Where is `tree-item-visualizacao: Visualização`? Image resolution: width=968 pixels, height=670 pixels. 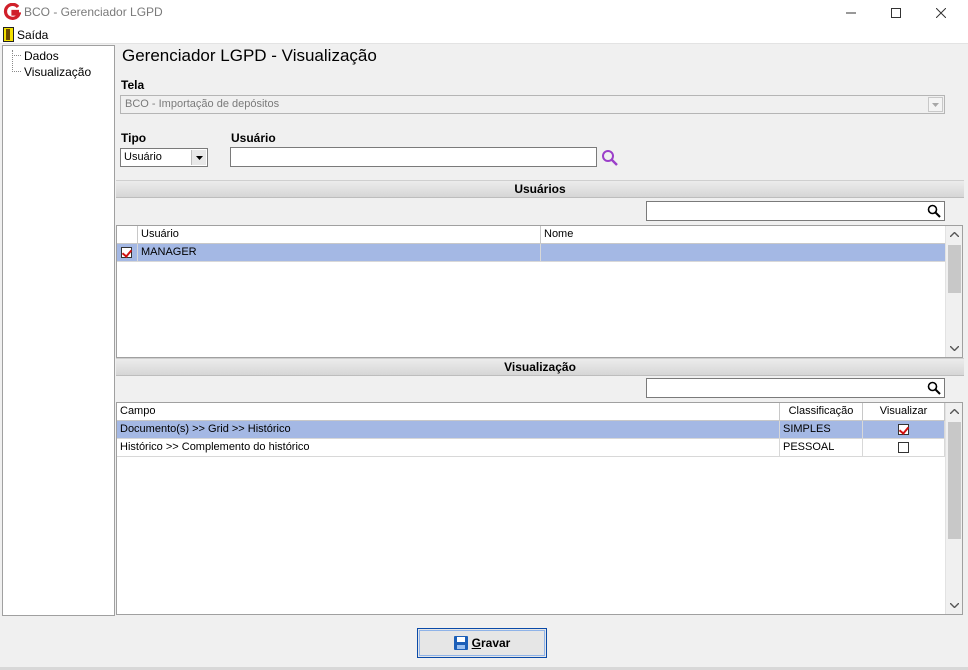
tree-item-visualizacao: Visualização is located at coordinates (57, 72).